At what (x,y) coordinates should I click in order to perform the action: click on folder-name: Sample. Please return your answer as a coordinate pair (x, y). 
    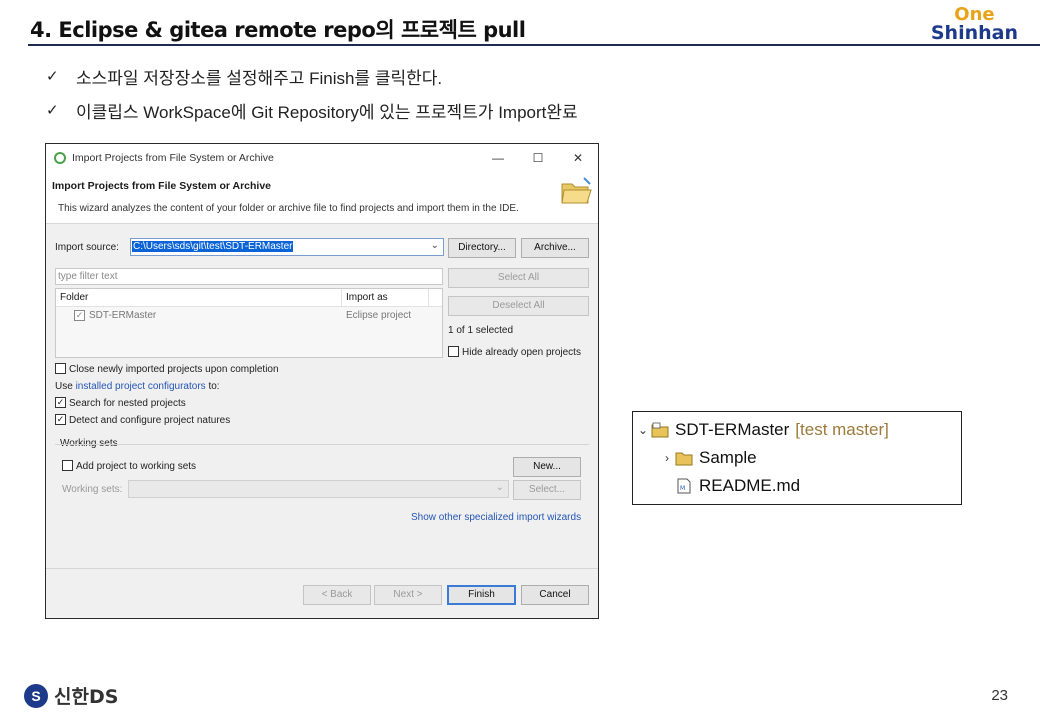
    Looking at the image, I should click on (728, 457).